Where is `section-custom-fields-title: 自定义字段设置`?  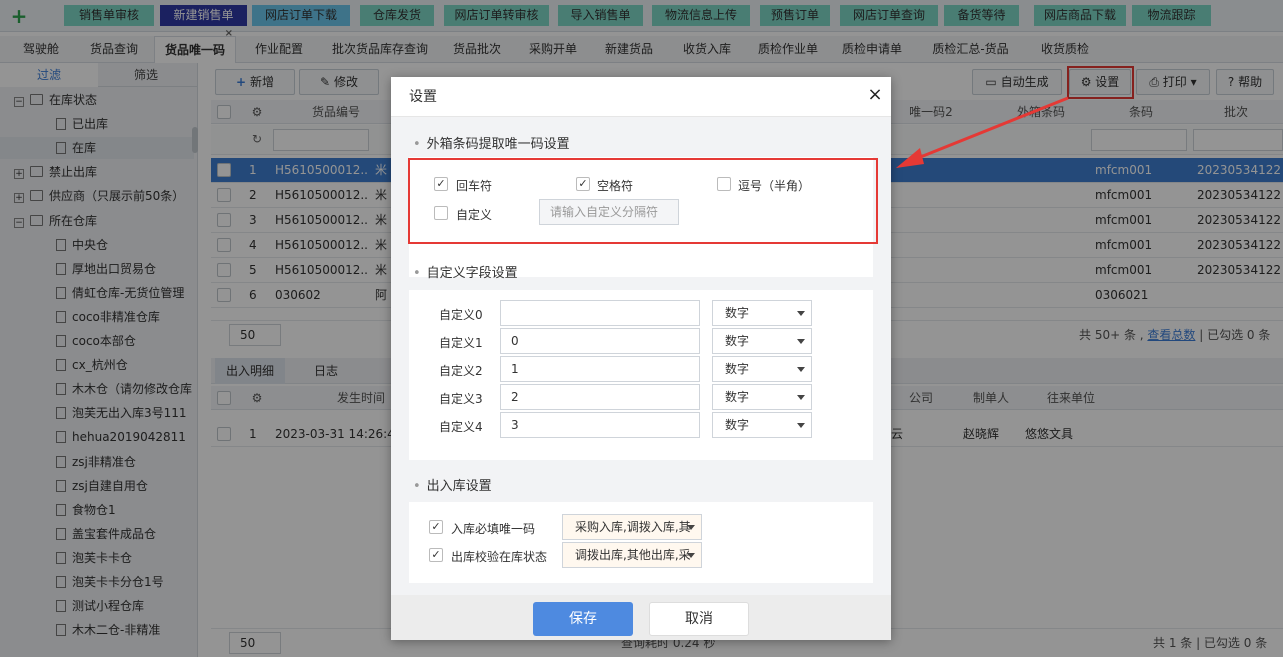
section-custom-fields-title: 自定义字段设置 is located at coordinates (465, 271).